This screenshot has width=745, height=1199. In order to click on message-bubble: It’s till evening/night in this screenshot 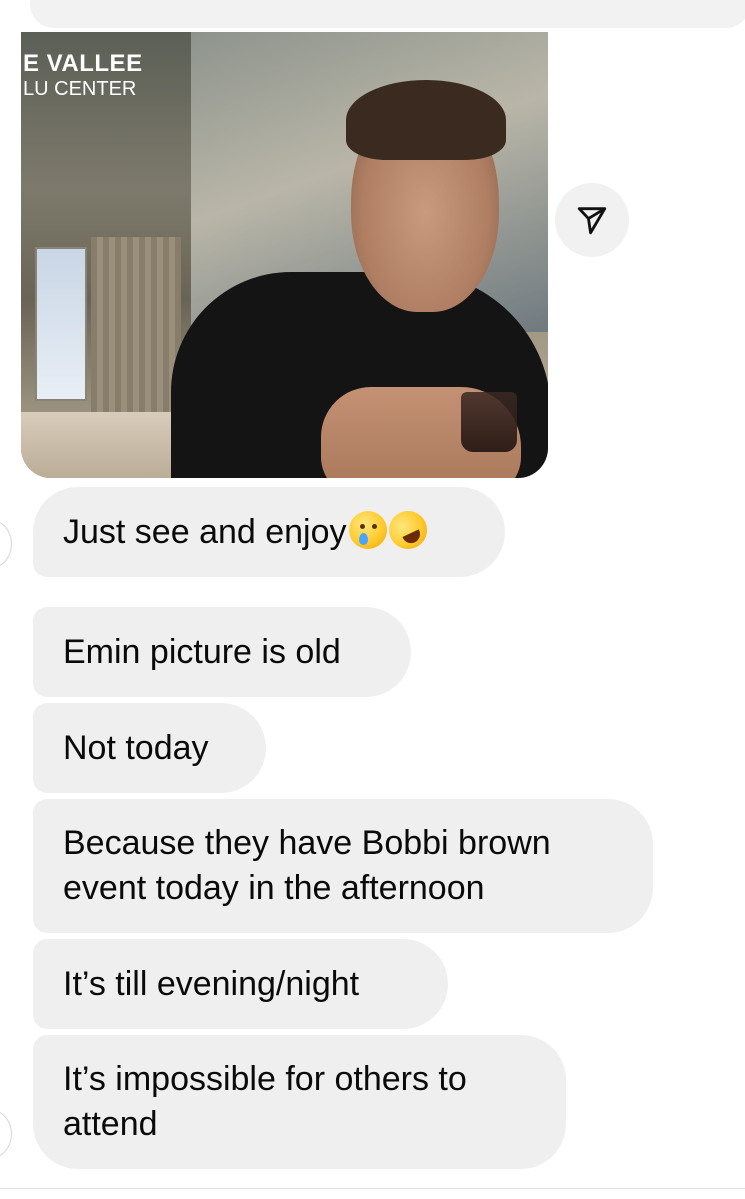, I will do `click(240, 984)`.